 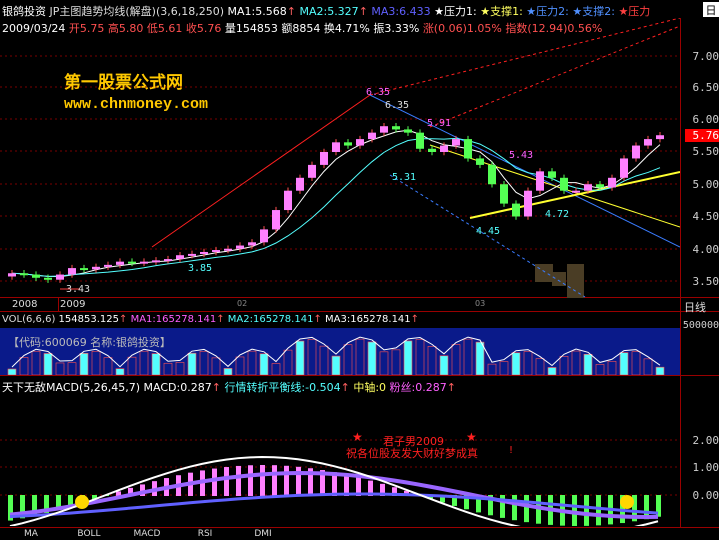 I want to click on exclaim-icon: !, so click(x=511, y=450).